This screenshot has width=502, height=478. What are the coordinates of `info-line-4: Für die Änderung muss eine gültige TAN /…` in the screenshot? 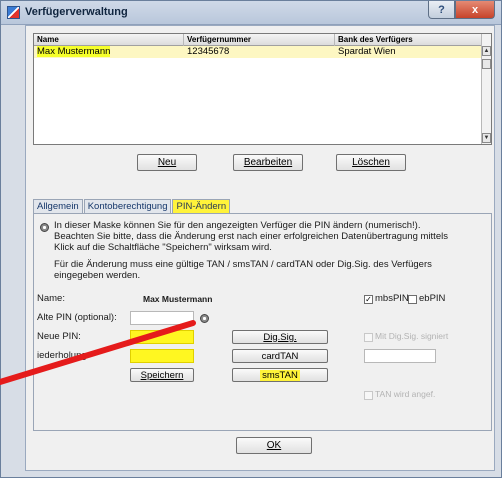 It's located at (243, 264).